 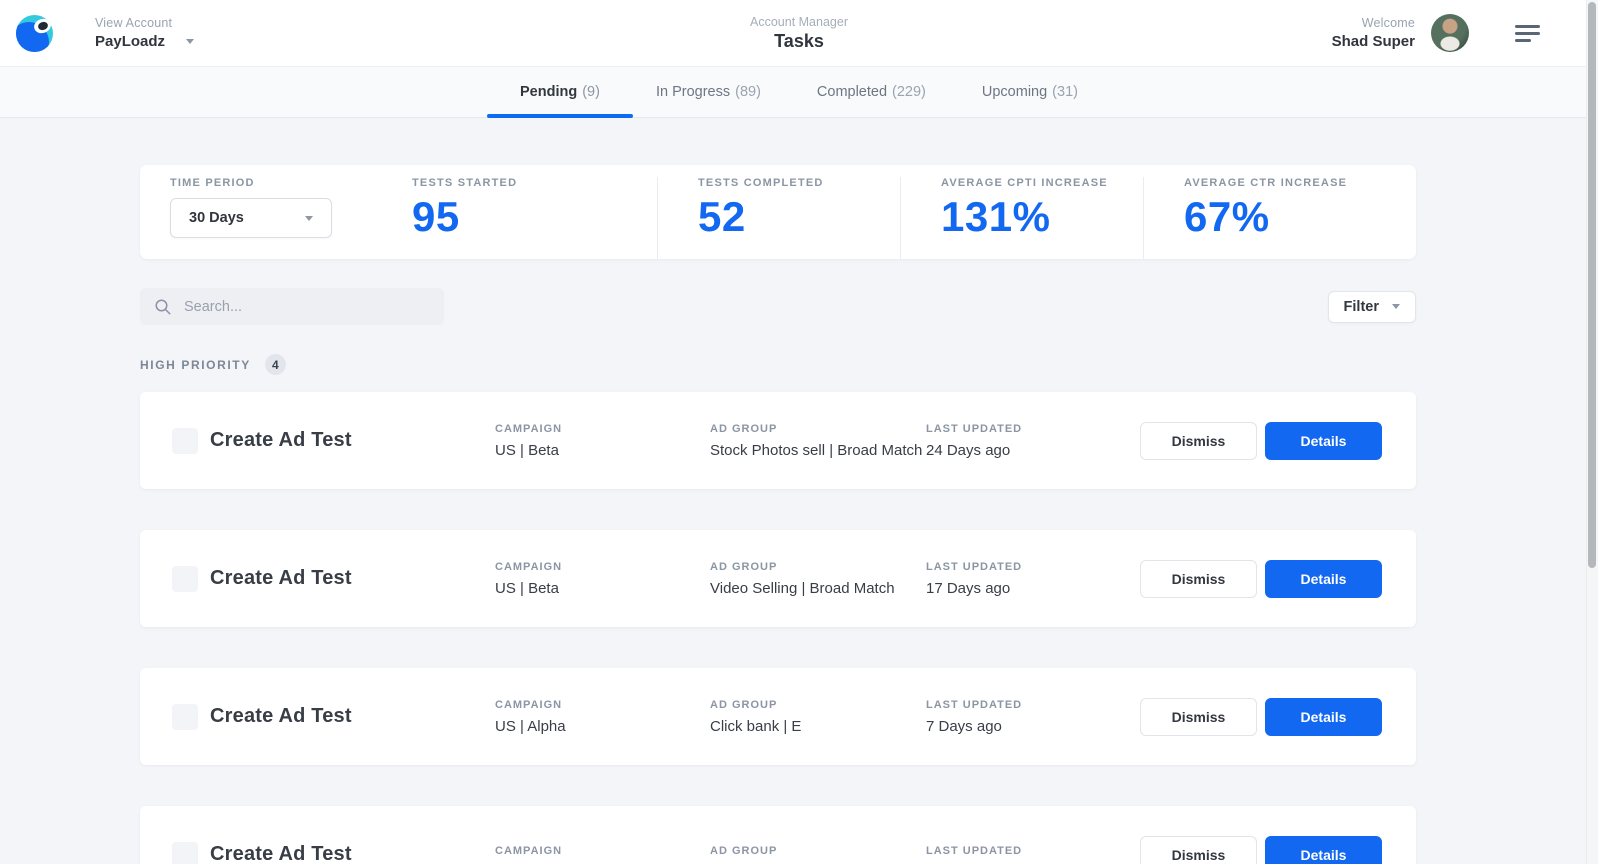 What do you see at coordinates (816, 450) in the screenshot?
I see `ad-group-value: Stock Photos sell | Broad Match` at bounding box center [816, 450].